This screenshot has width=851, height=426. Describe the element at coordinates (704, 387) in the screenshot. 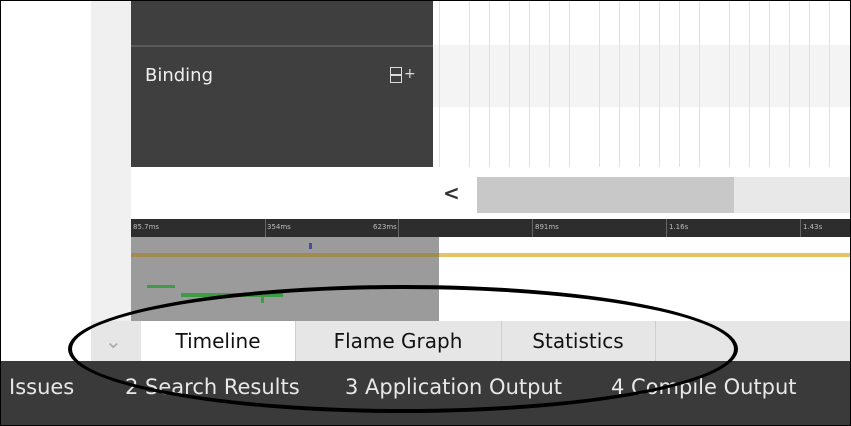

I see `output-pane-compile-output: 4 Compile Output` at that location.